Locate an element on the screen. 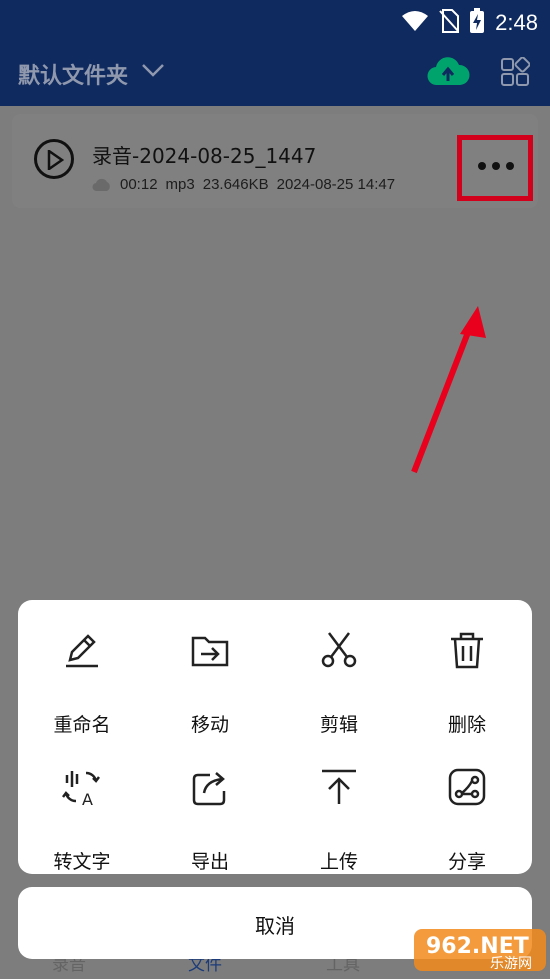 The image size is (550, 979). rename-action: 重命名 is located at coordinates (82, 690).